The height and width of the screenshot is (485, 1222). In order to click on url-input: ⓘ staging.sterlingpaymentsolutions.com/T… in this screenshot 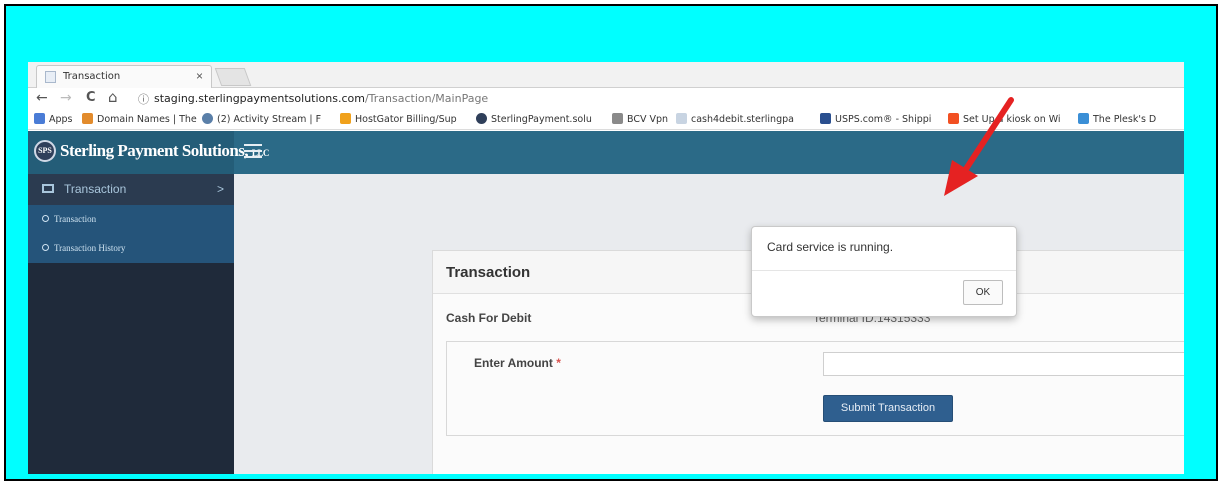, I will do `click(659, 99)`.